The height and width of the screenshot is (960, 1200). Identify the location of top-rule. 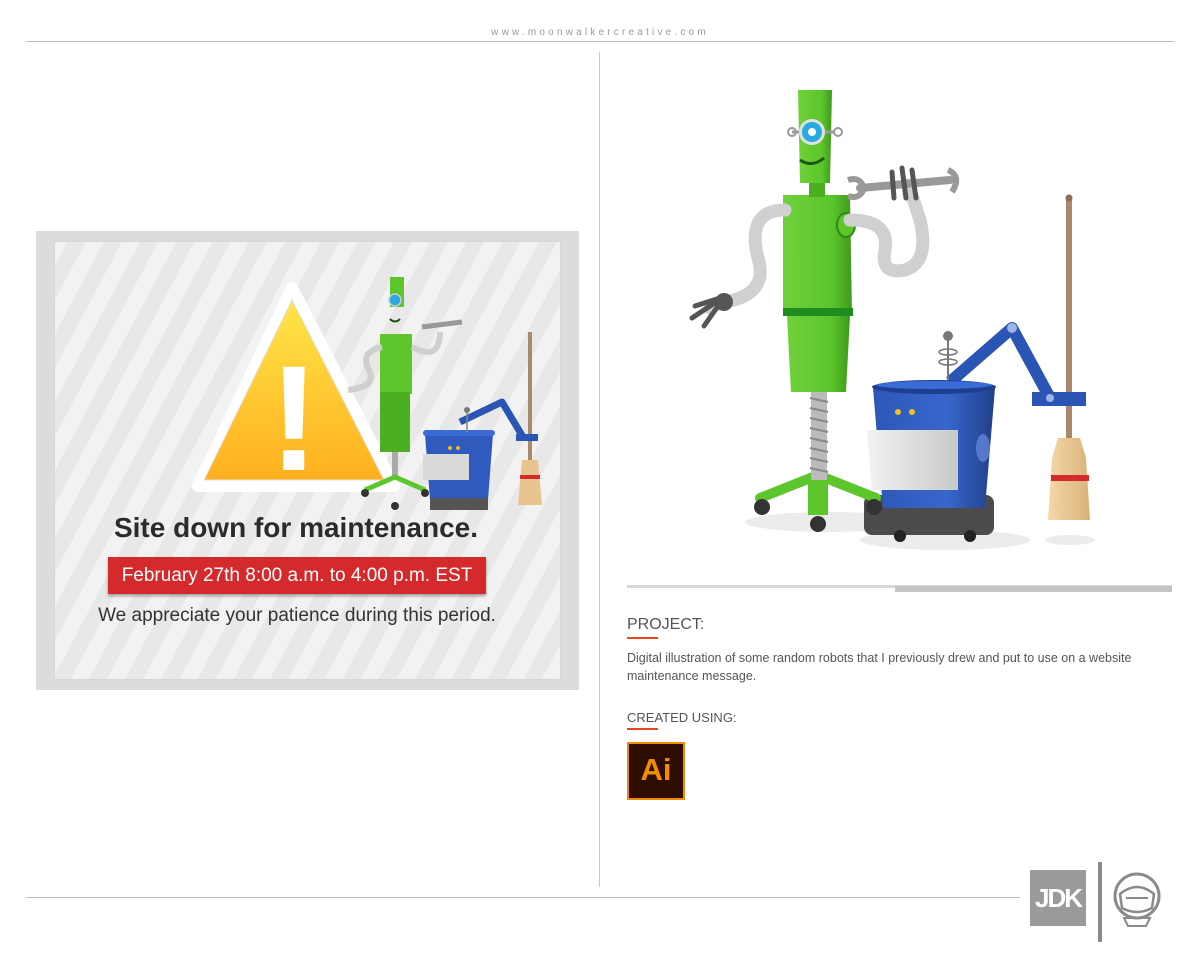
(600, 41).